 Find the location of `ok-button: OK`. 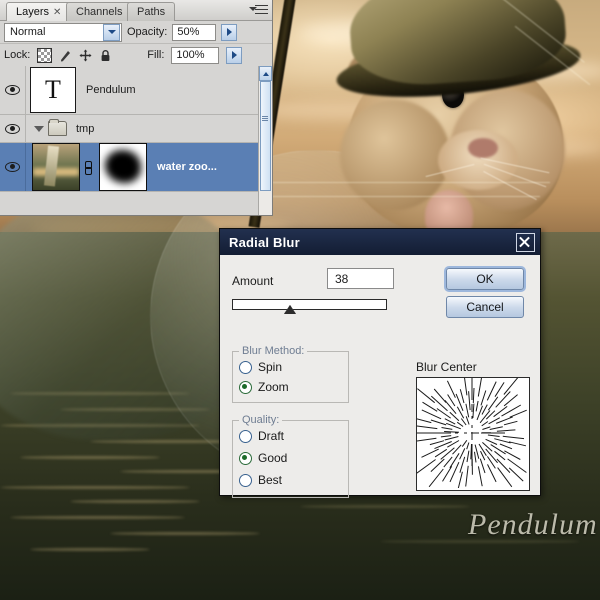

ok-button: OK is located at coordinates (485, 279).